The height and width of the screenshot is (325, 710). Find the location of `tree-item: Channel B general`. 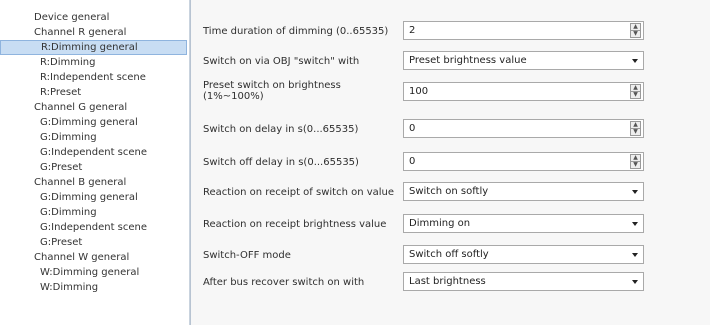

tree-item: Channel B general is located at coordinates (94, 182).